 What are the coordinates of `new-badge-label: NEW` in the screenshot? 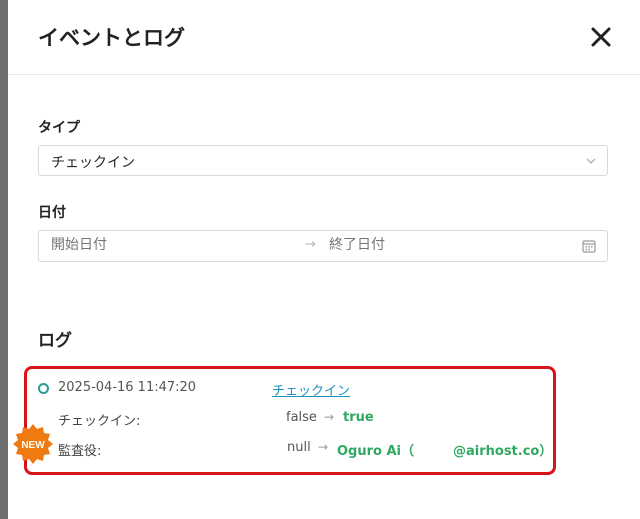 It's located at (33, 445).